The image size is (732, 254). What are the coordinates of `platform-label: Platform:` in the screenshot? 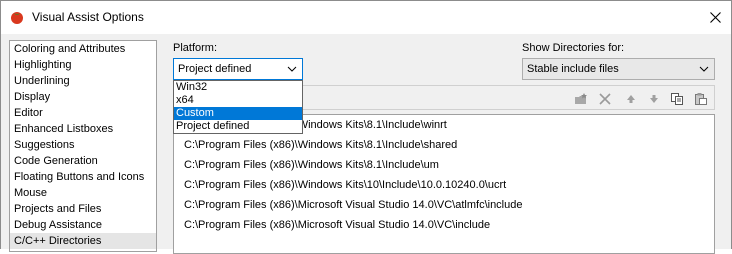 It's located at (195, 48).